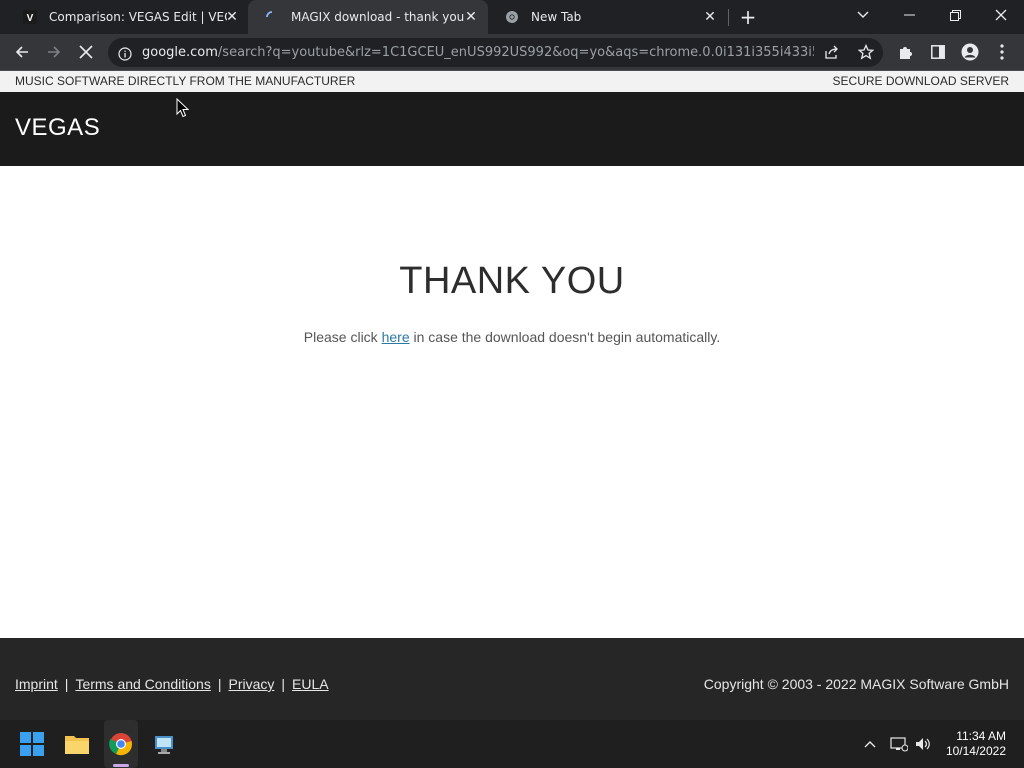 This screenshot has height=768, width=1024. What do you see at coordinates (272, 17) in the screenshot?
I see `loading-spinner-icon` at bounding box center [272, 17].